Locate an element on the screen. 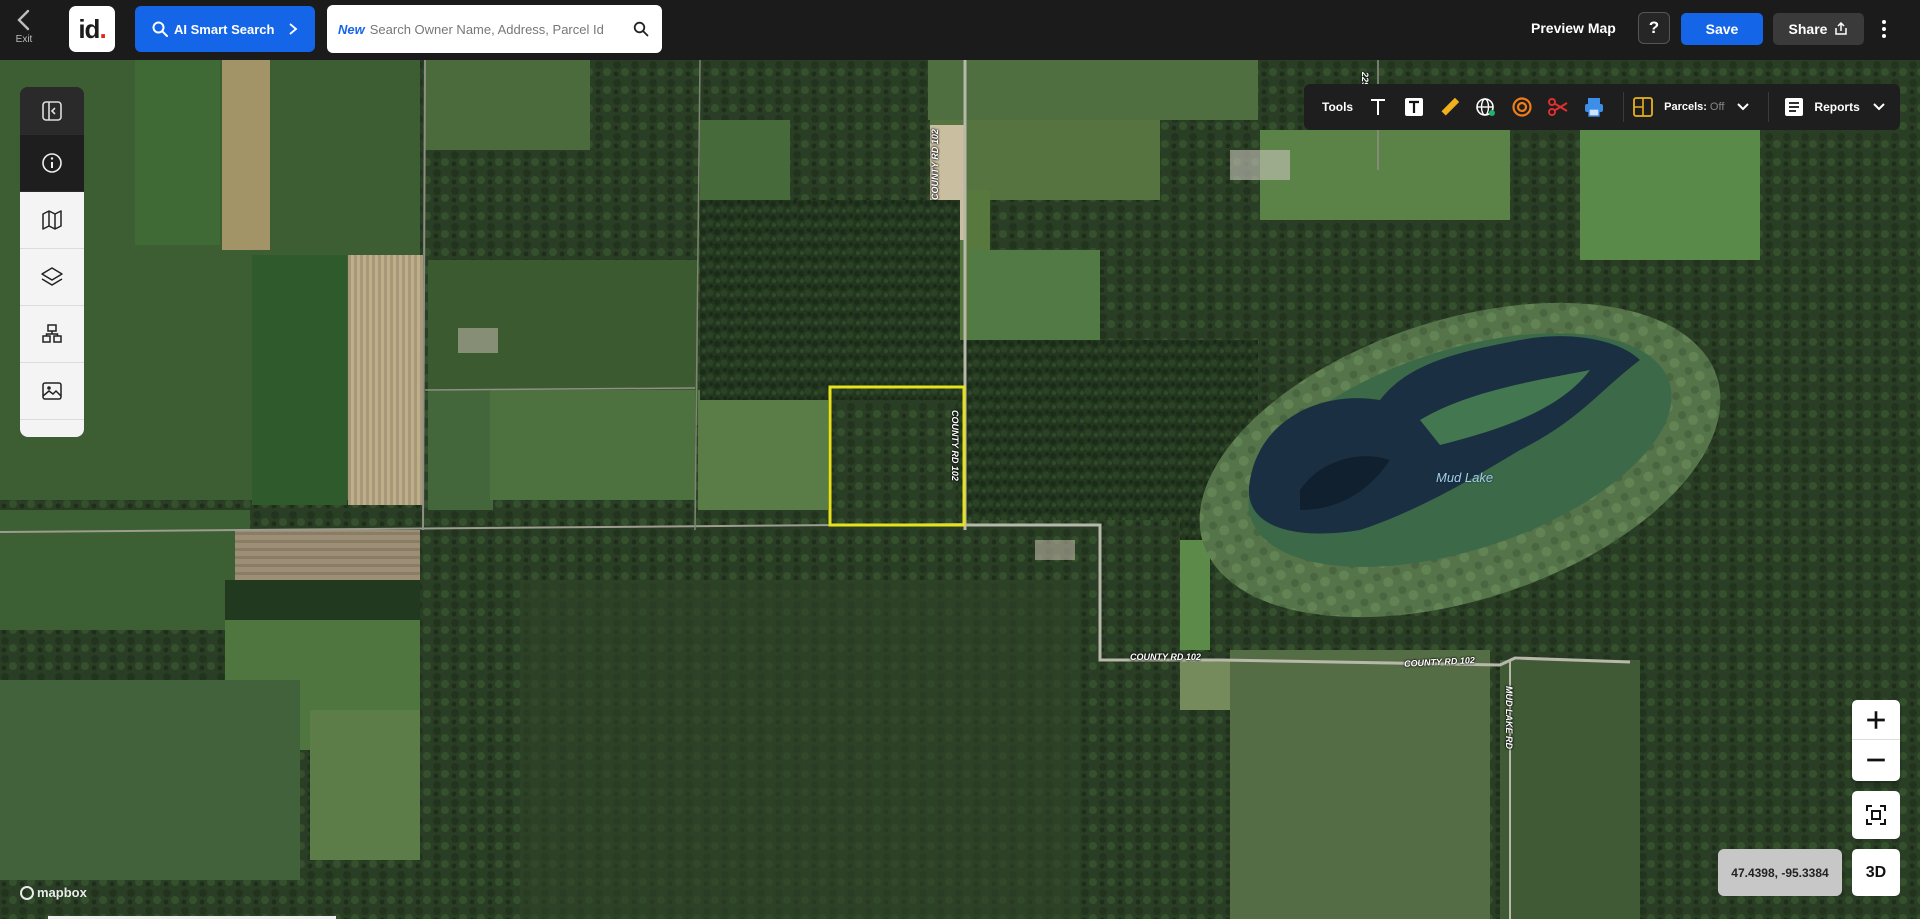  left-toolbar is located at coordinates (52, 262).